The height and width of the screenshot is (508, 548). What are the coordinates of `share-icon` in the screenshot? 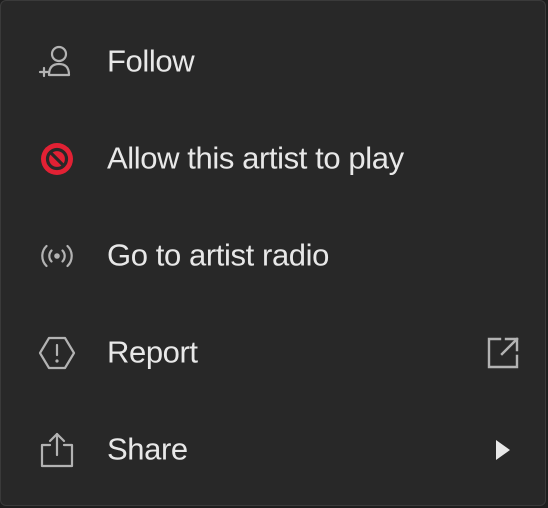 It's located at (57, 450).